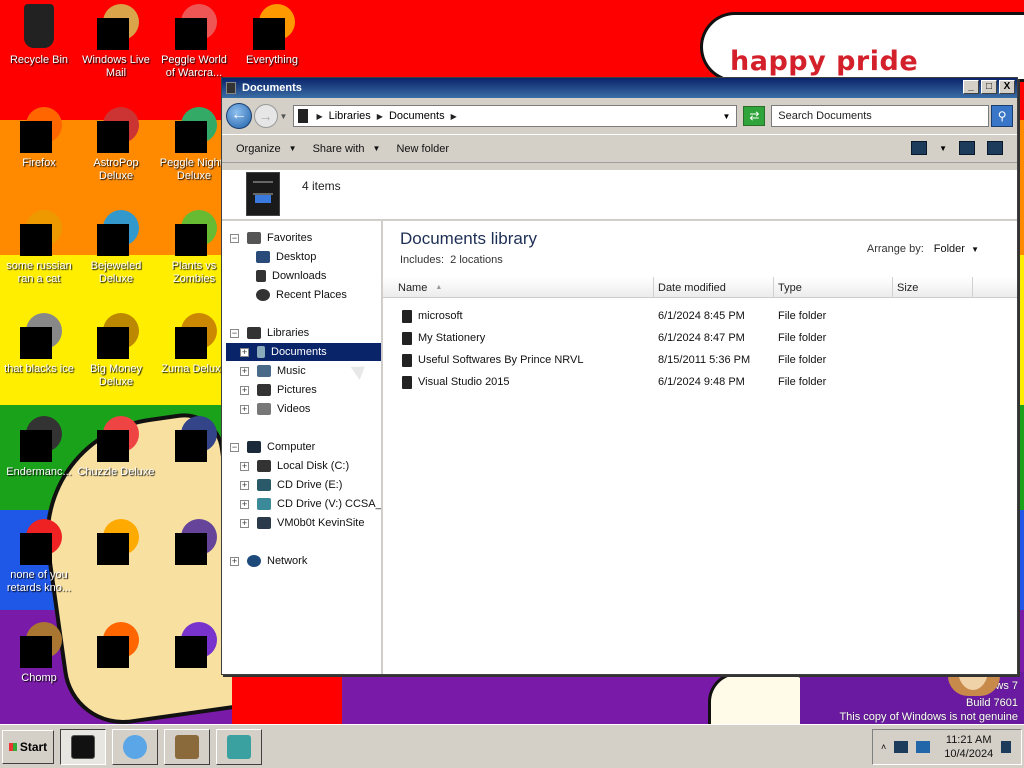 The width and height of the screenshot is (1024, 768). Describe the element at coordinates (1002, 116) in the screenshot. I see `search-icon: ⚲` at that location.